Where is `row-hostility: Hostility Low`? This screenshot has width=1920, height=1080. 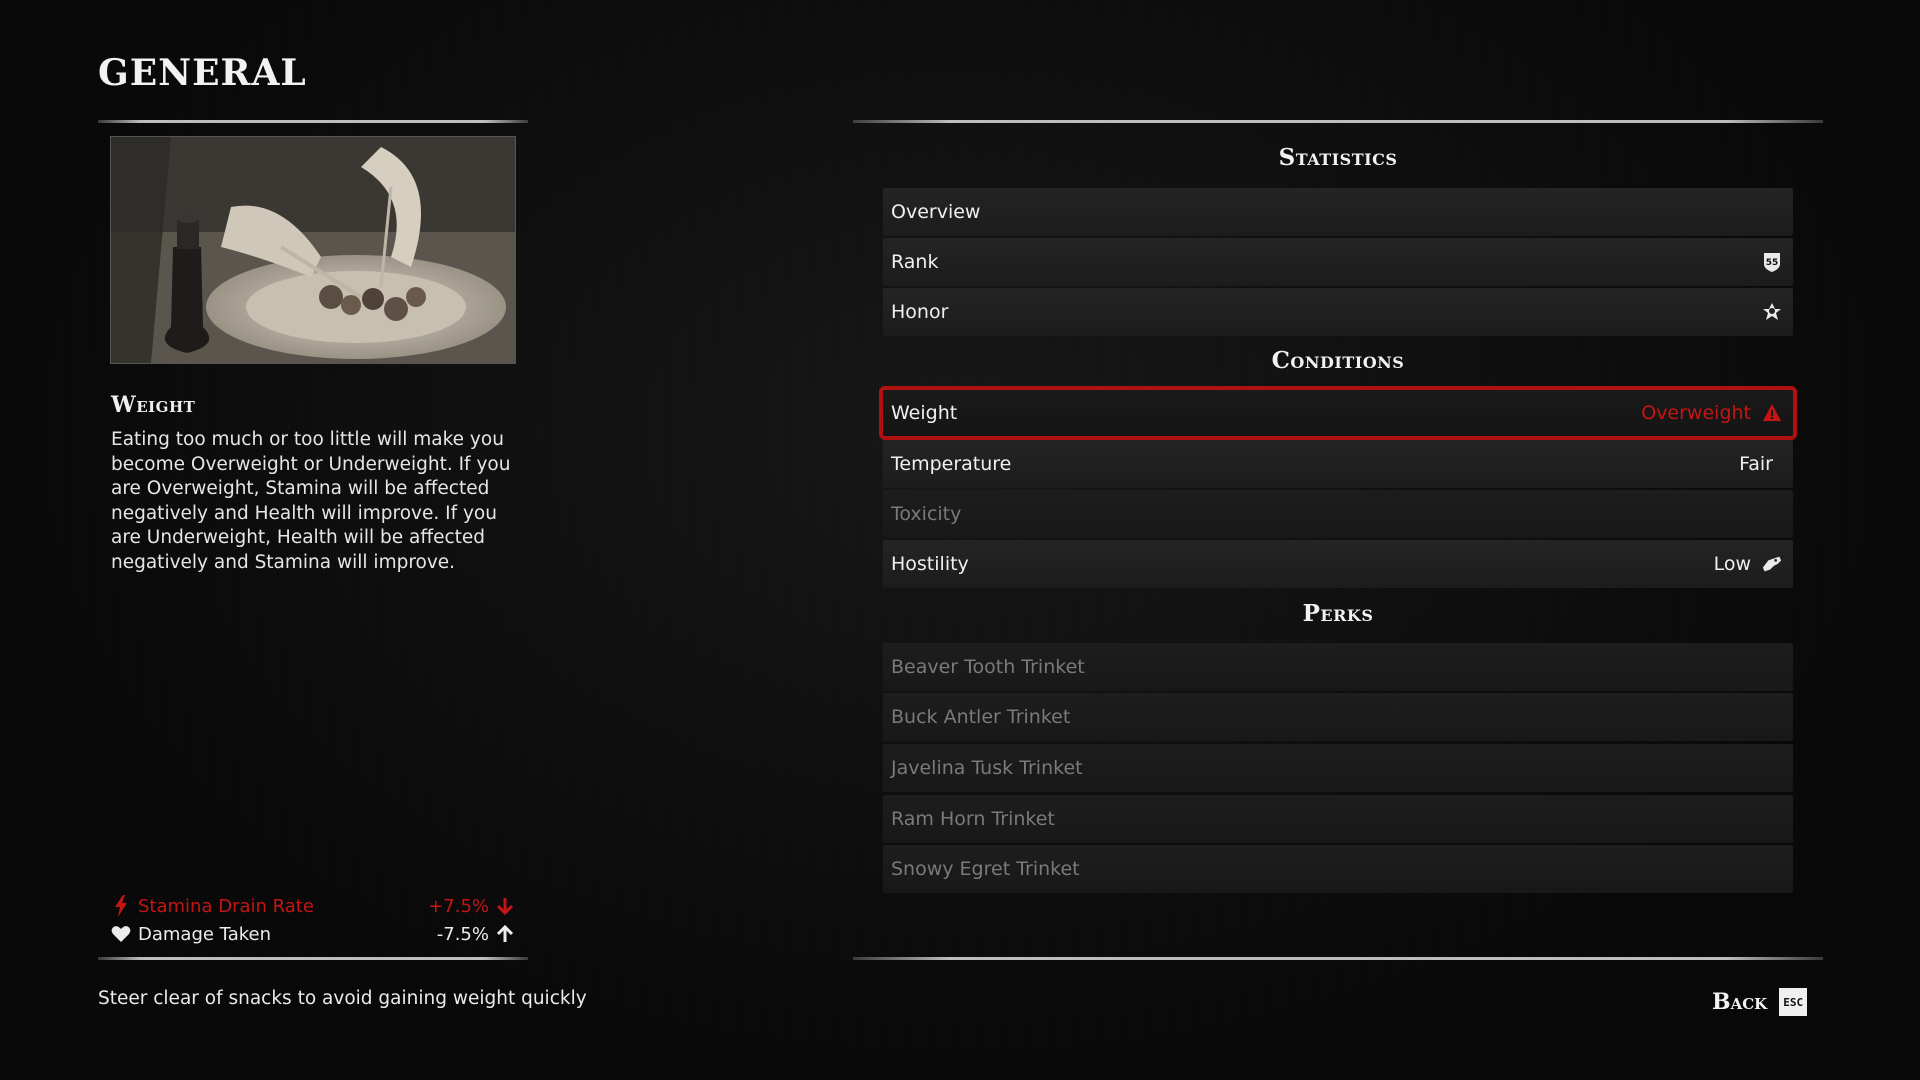 row-hostility: Hostility Low is located at coordinates (1338, 564).